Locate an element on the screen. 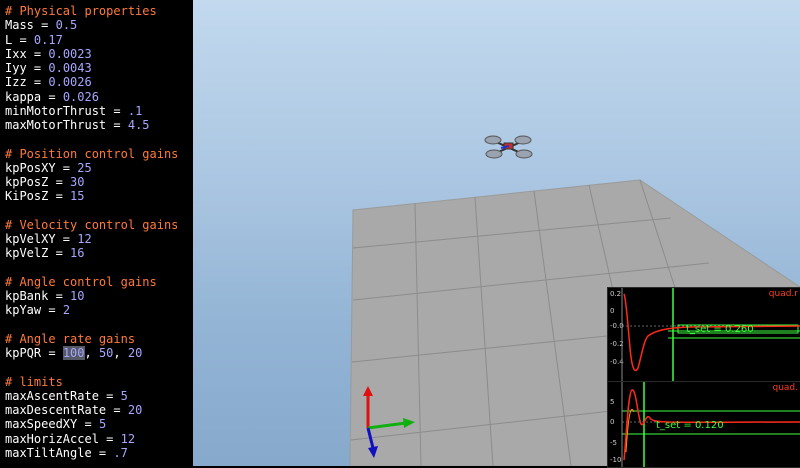 Image resolution: width=800 pixels, height=468 pixels. param-name: L is located at coordinates (9, 39).